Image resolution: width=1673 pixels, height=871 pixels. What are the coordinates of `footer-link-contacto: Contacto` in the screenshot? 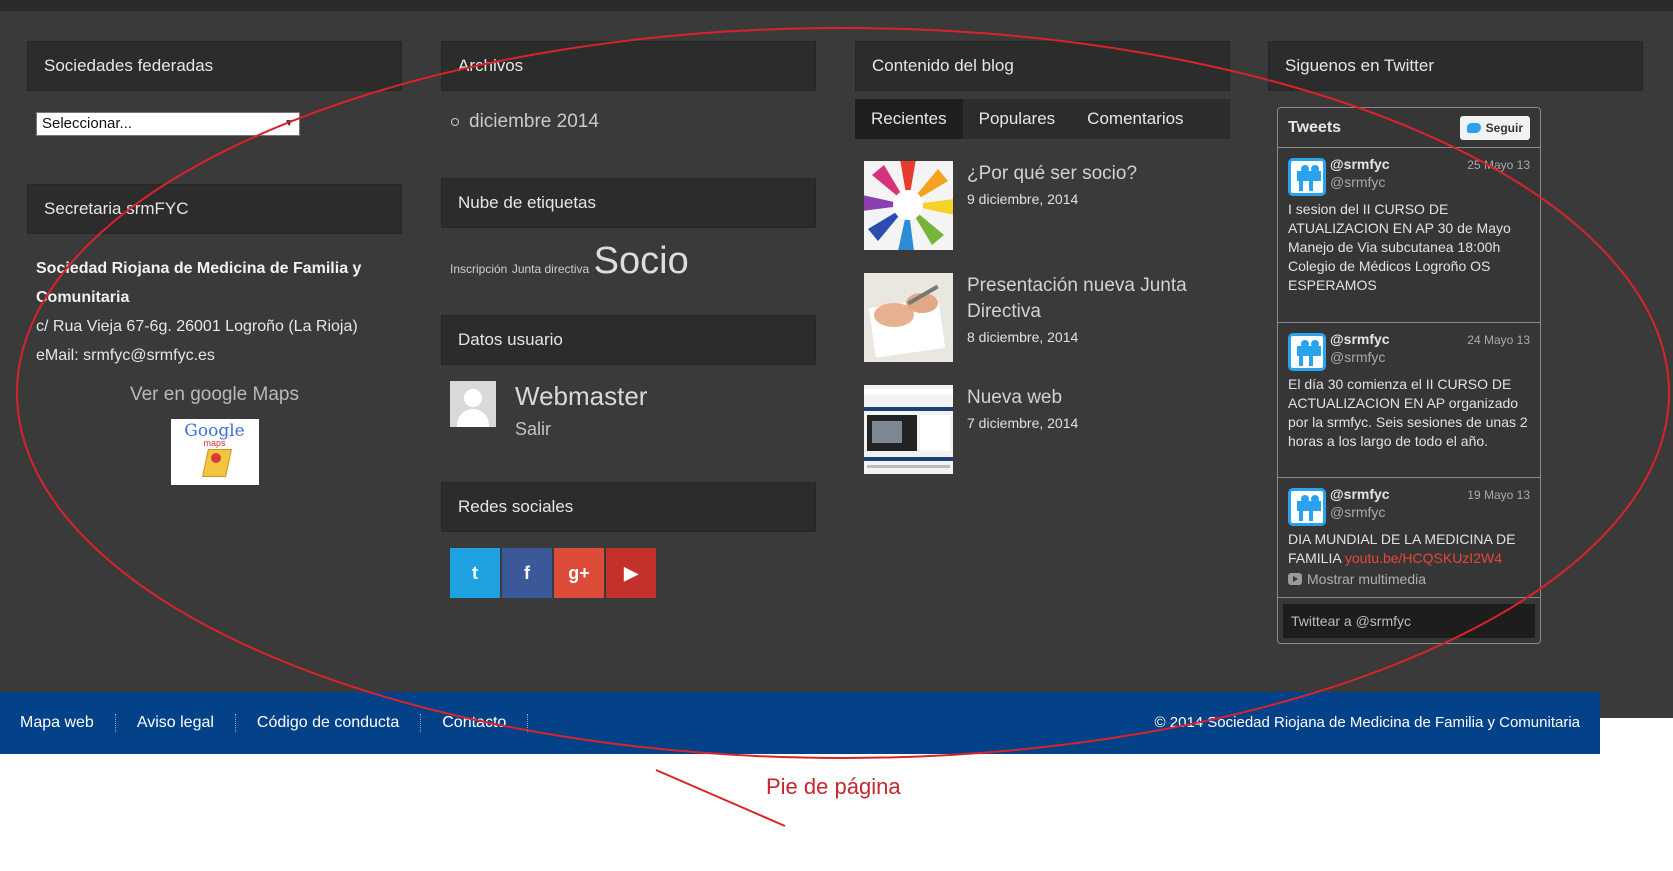 It's located at (475, 723).